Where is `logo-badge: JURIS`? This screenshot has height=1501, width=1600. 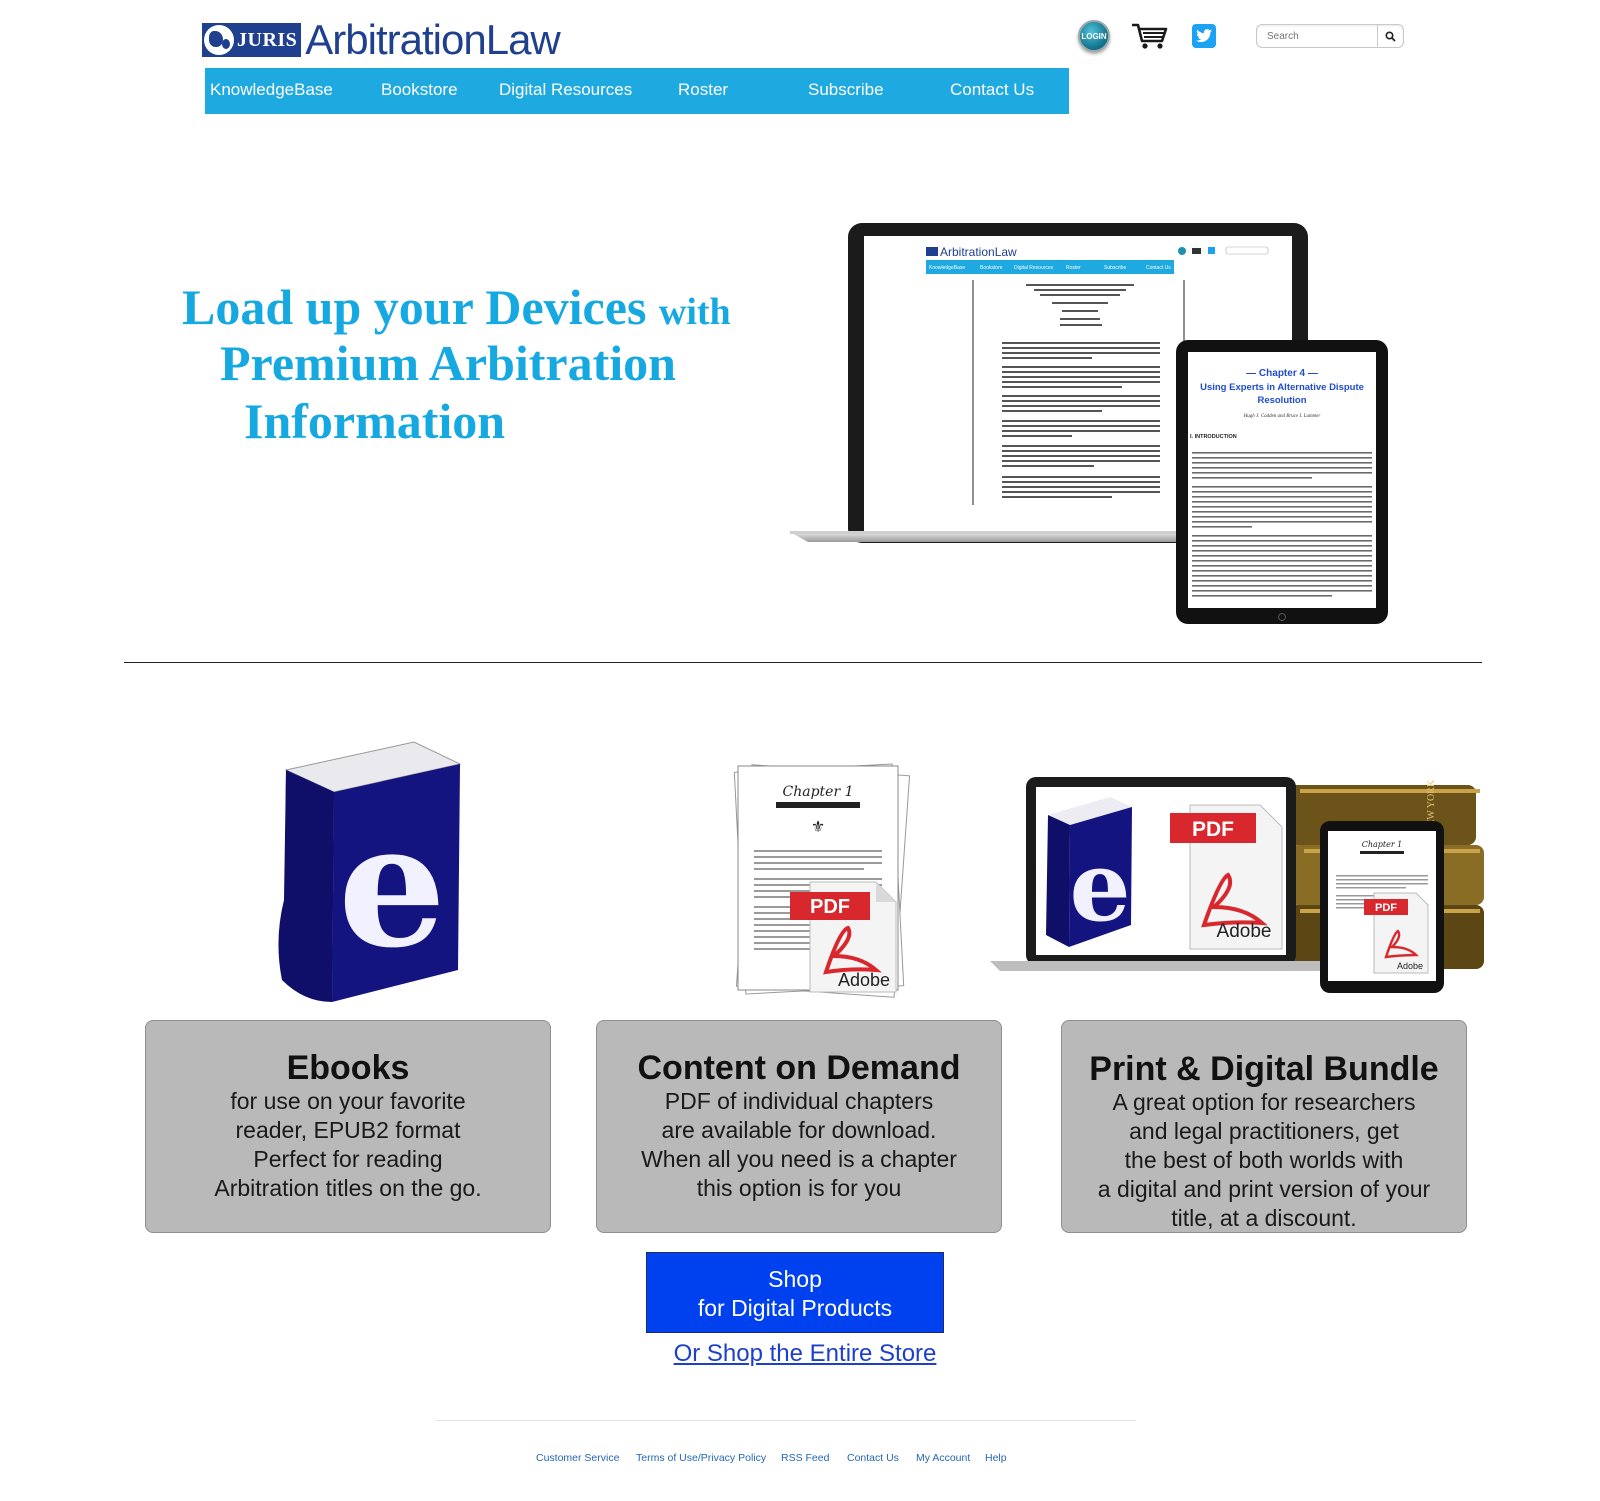
logo-badge: JURIS is located at coordinates (252, 40).